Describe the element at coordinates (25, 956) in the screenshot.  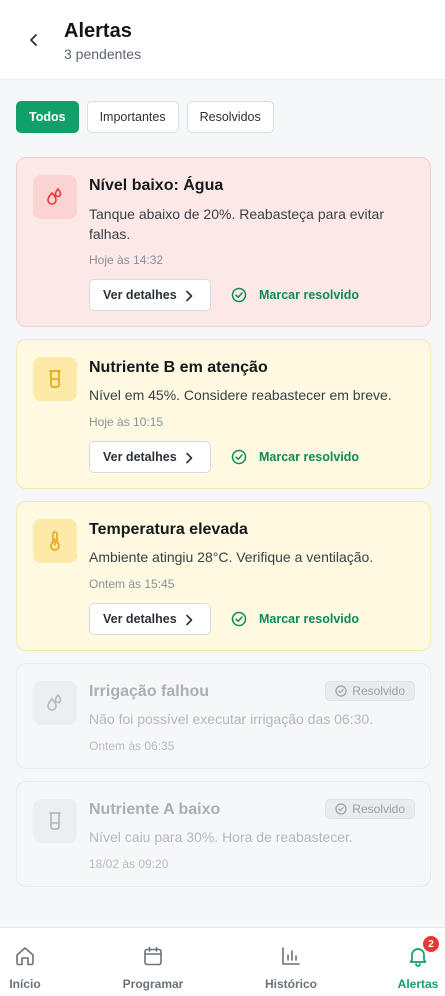
I see `home-icon` at that location.